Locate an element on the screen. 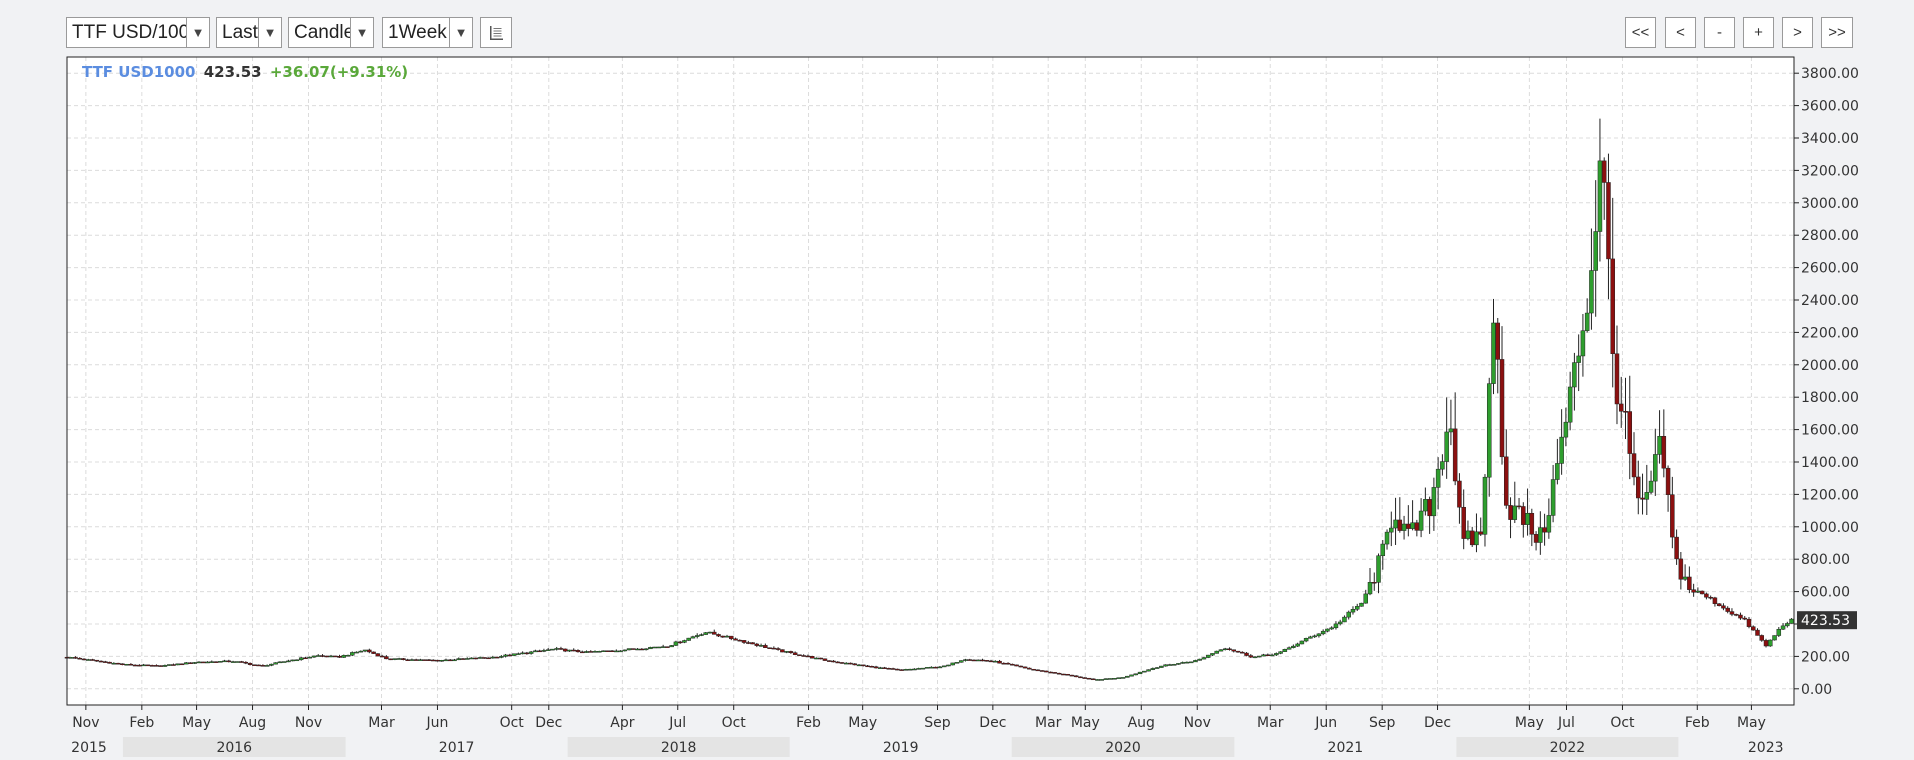 This screenshot has height=760, width=1914. y-tick-label: 2800.00 is located at coordinates (1830, 236).